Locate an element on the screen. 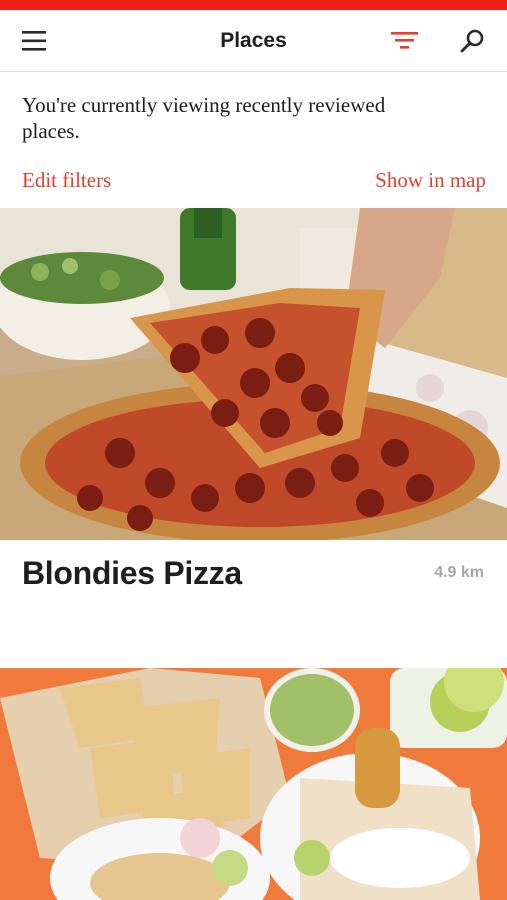 This screenshot has width=507, height=900. nav-bar: Places is located at coordinates (253, 41).